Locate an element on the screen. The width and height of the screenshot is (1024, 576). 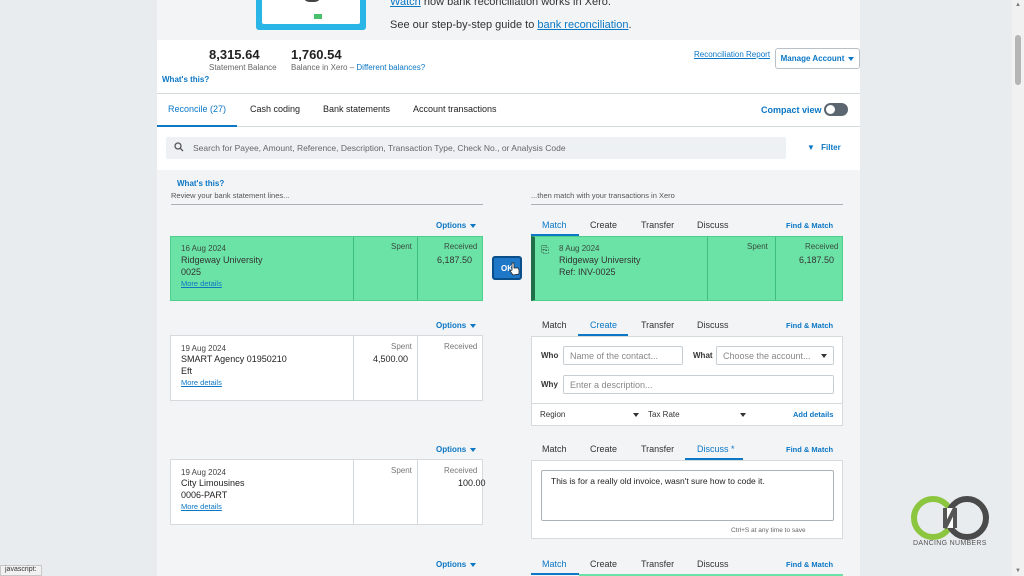
dash: – is located at coordinates (352, 67).